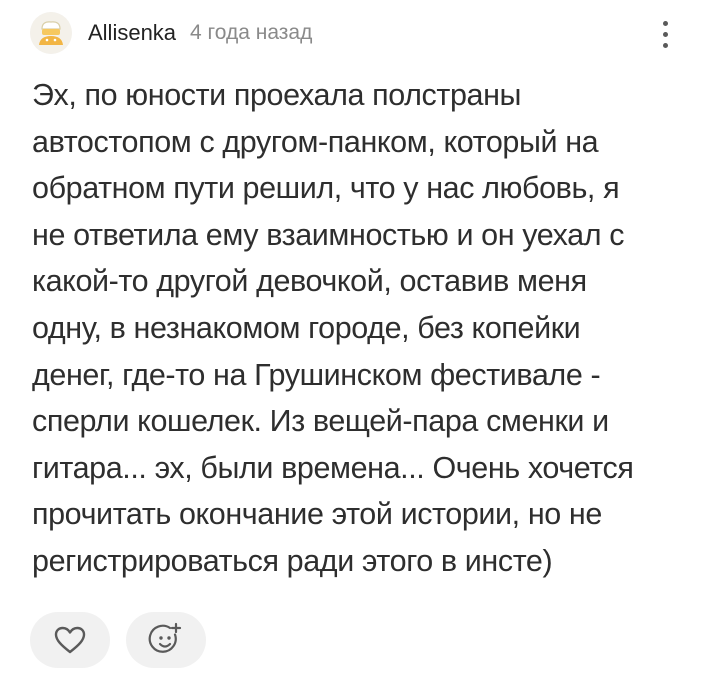 The image size is (720, 683). I want to click on comment-text-line: регистрироваться ради этого в инсте), so click(292, 560).